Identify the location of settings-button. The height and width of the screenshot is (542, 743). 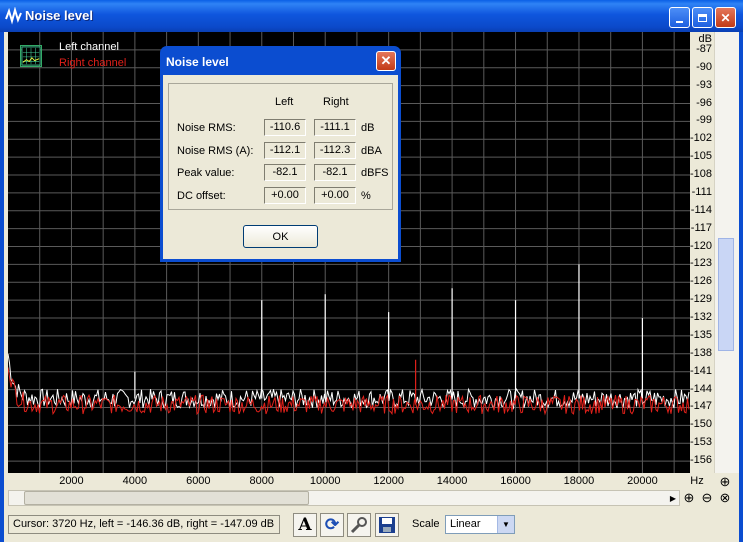
(359, 525).